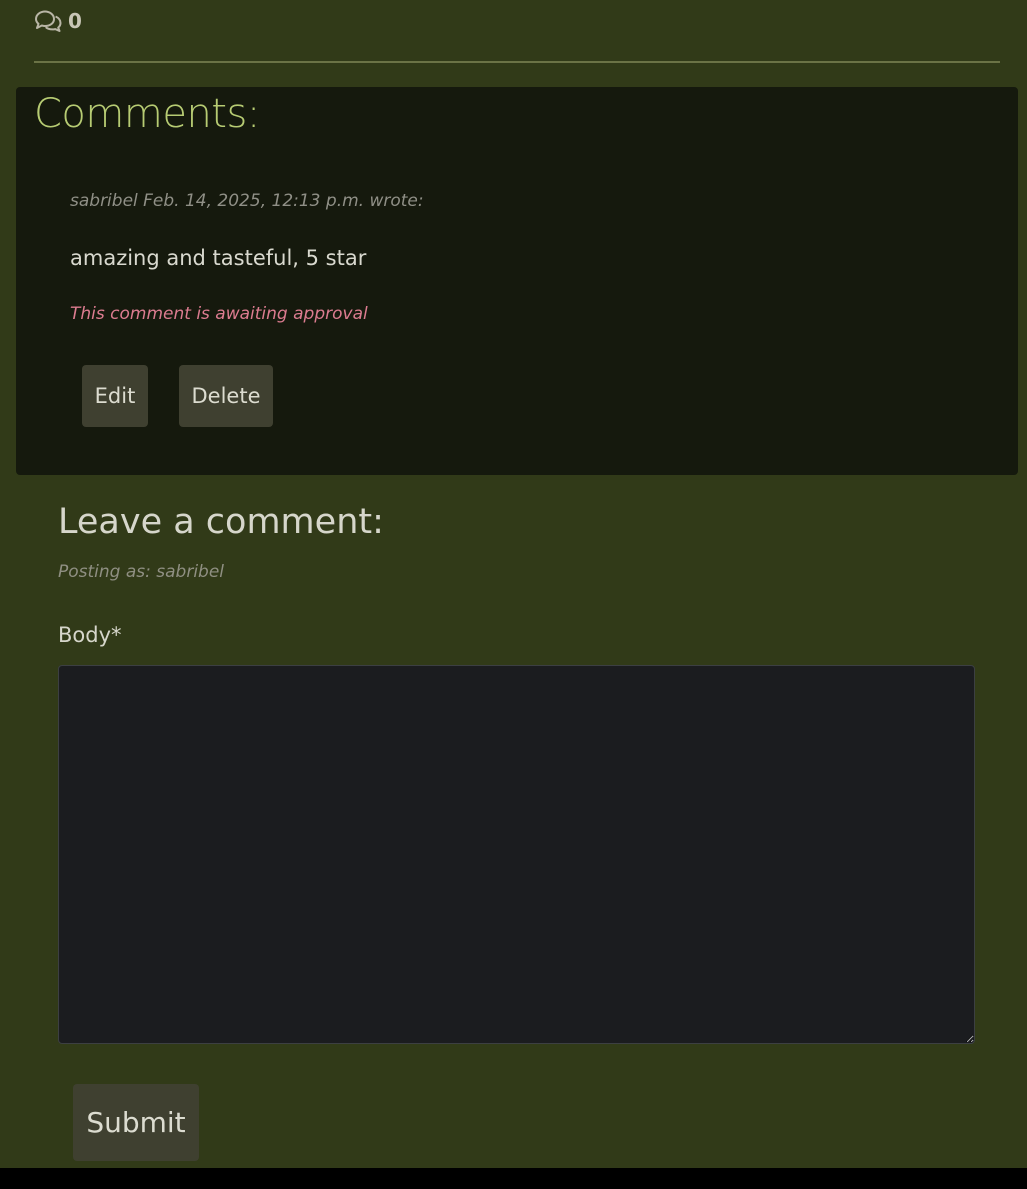 The height and width of the screenshot is (1189, 1027). I want to click on comment-count: 0, so click(58, 21).